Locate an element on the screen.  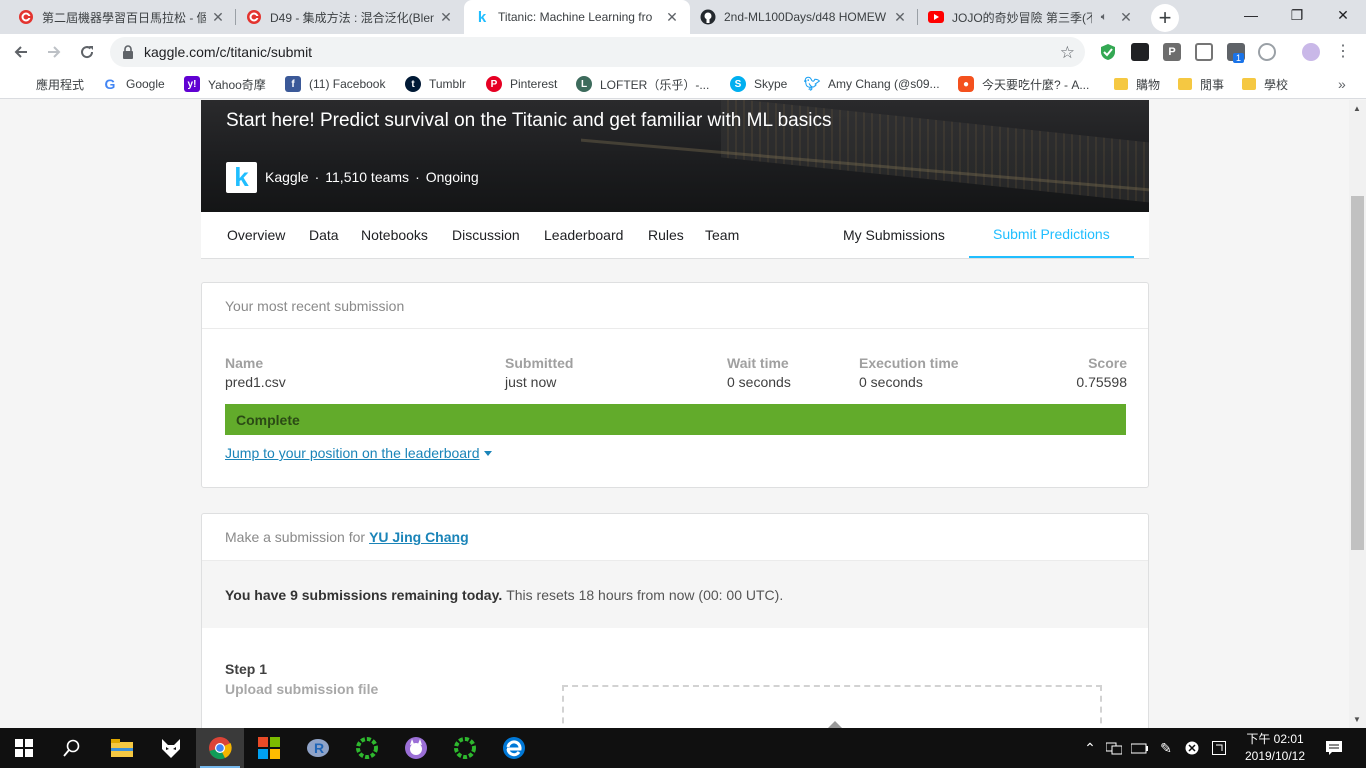
edge-button is located at coordinates (514, 748).